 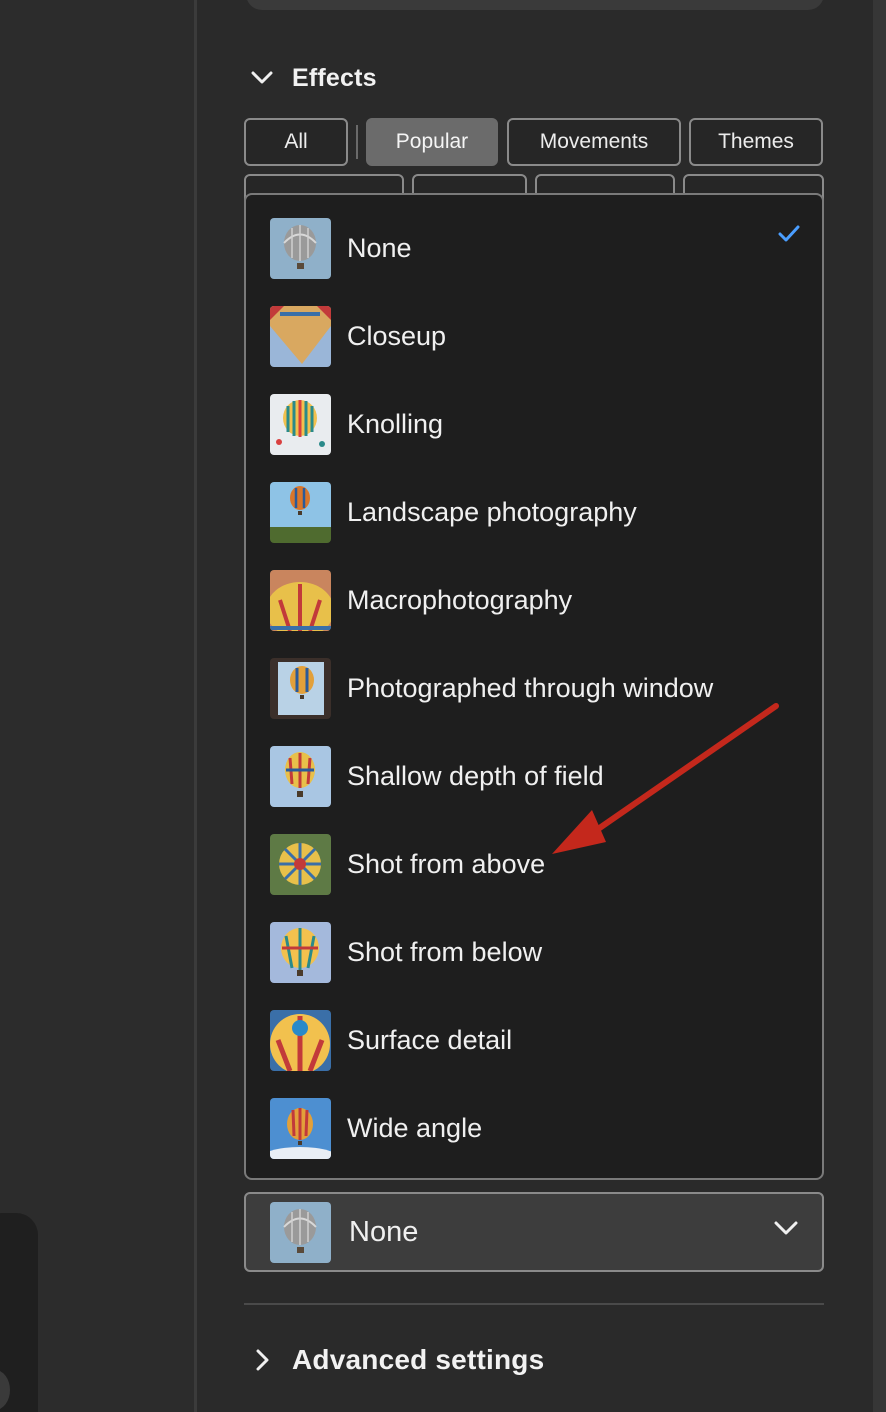 What do you see at coordinates (357, 142) in the screenshot?
I see `tag-separator` at bounding box center [357, 142].